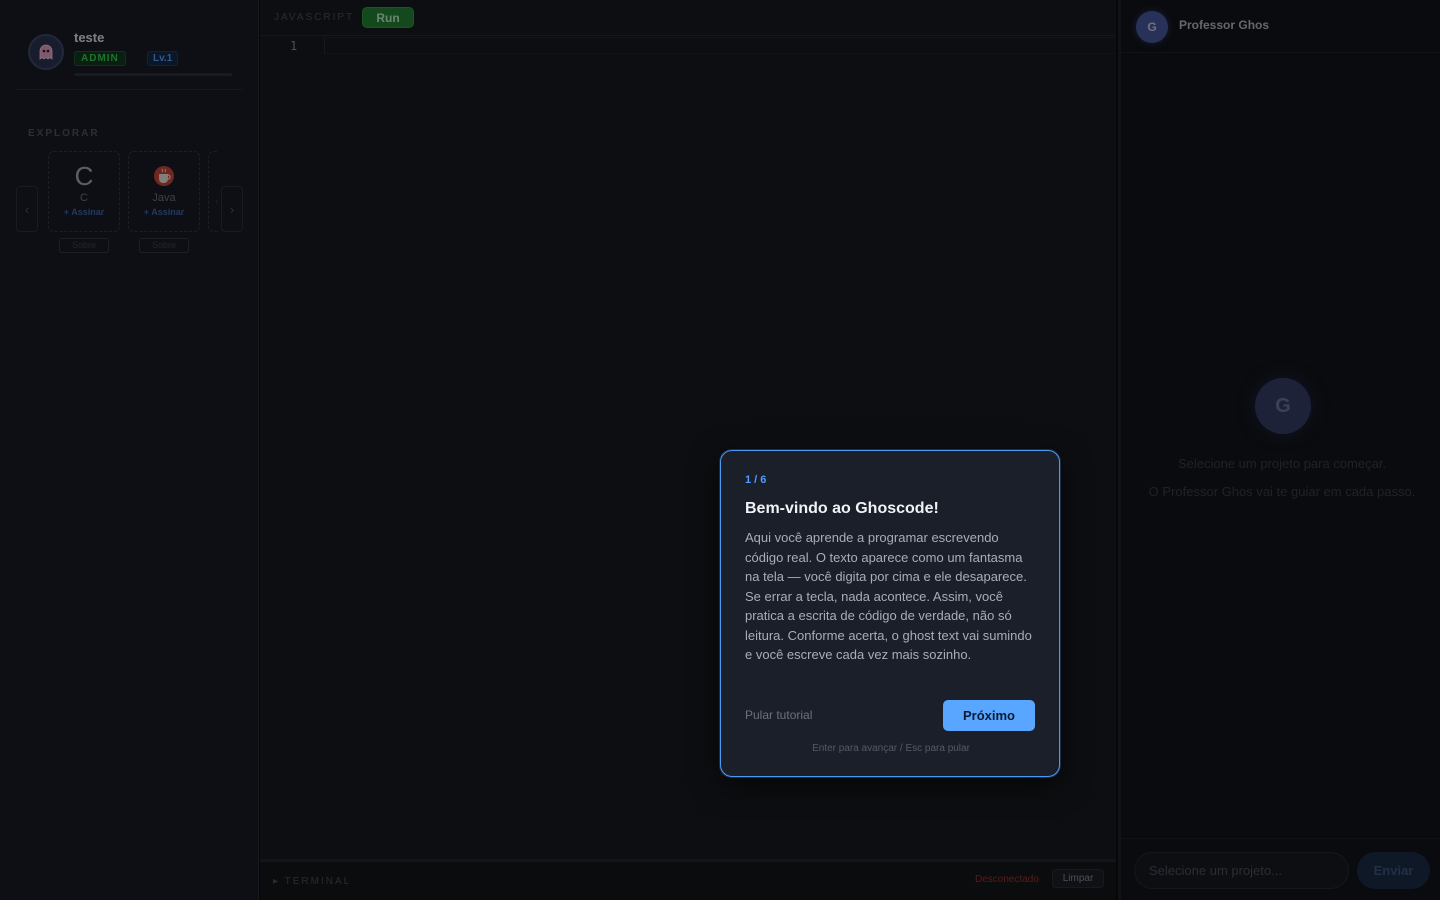 The height and width of the screenshot is (900, 1440). Describe the element at coordinates (989, 715) in the screenshot. I see `next-button: Próximo` at that location.